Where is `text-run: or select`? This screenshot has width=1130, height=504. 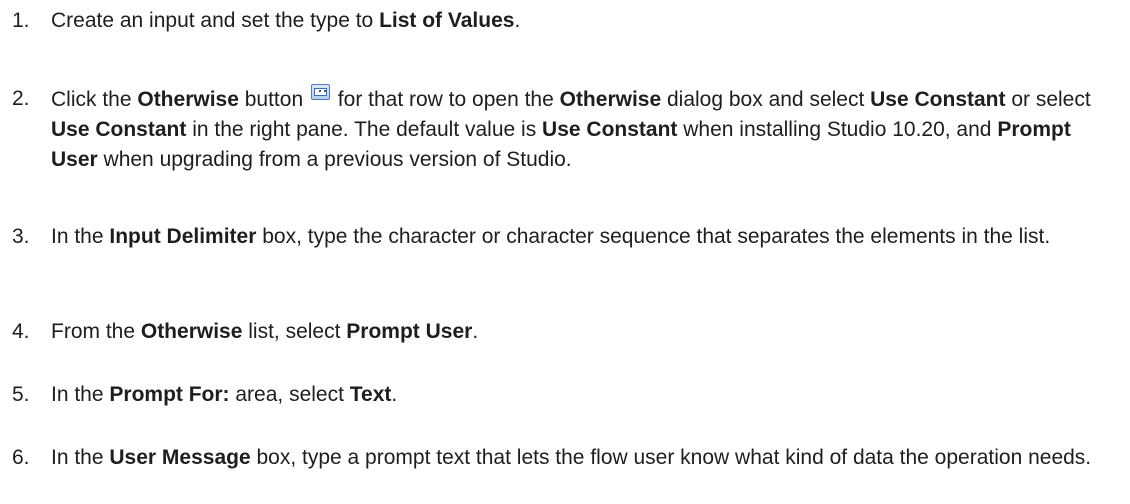
text-run: or select is located at coordinates (1048, 99).